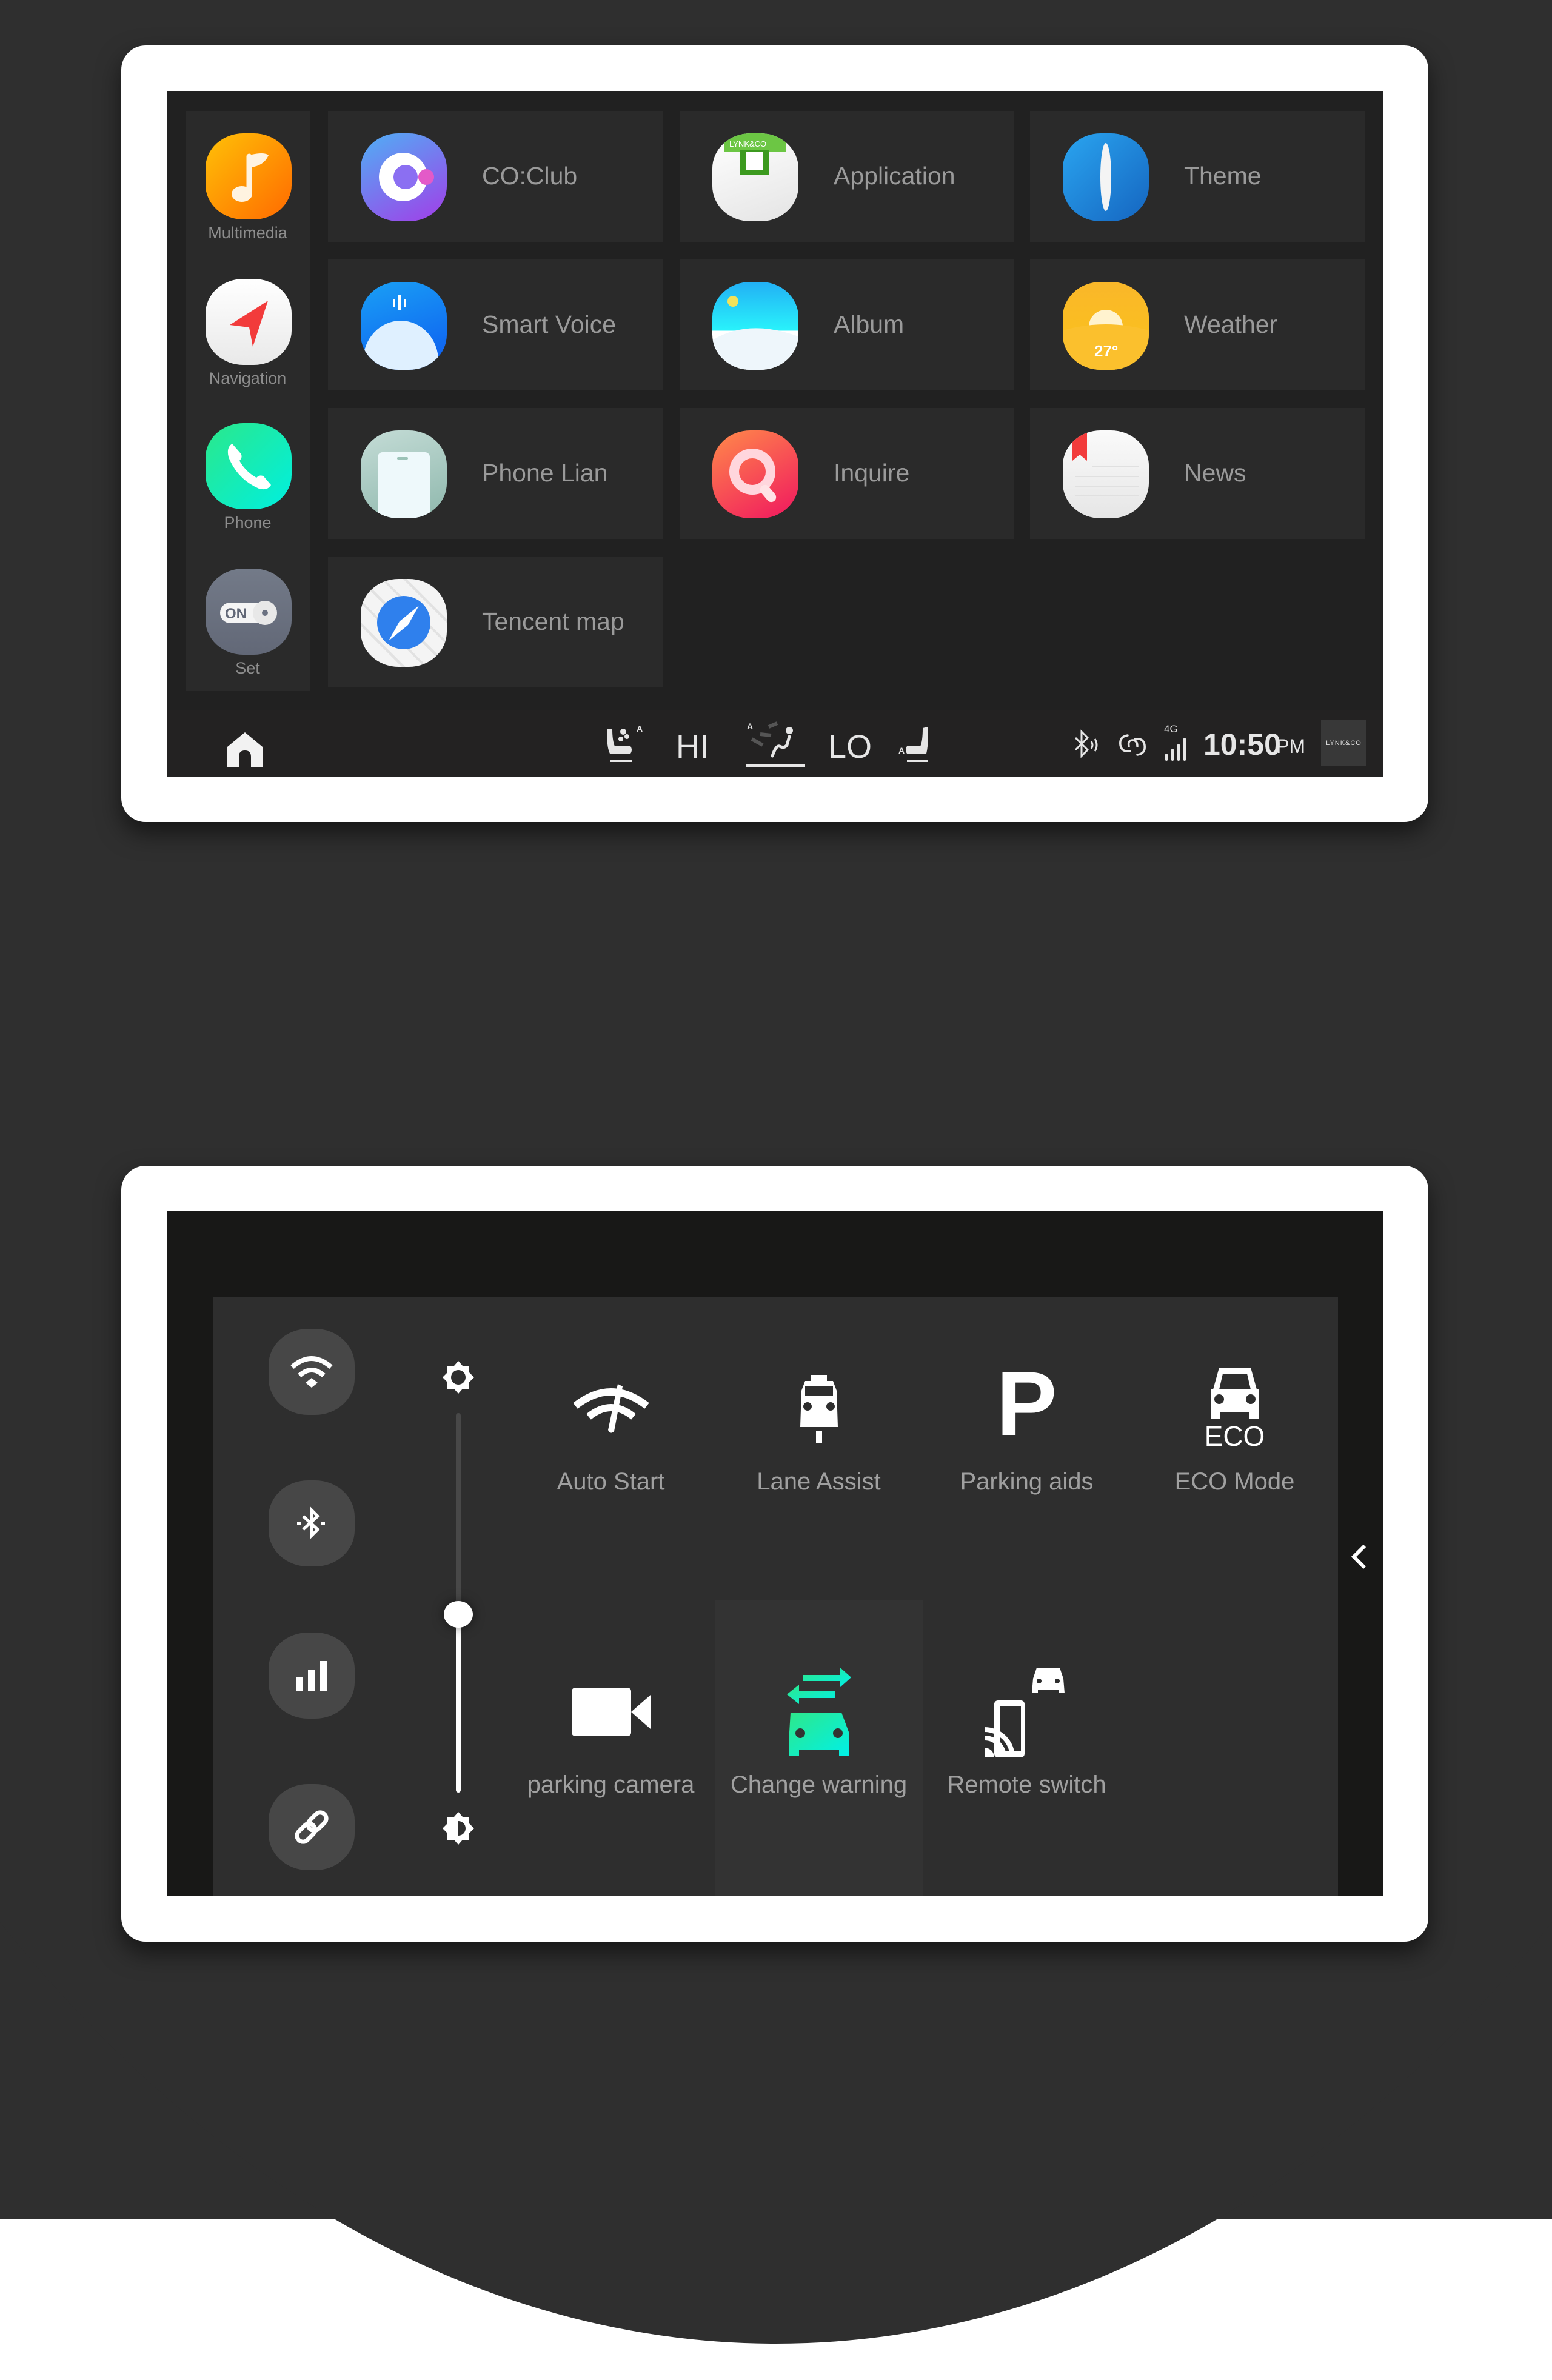  Describe the element at coordinates (1197, 324) in the screenshot. I see `app-tile-weather: 27° Weather` at that location.